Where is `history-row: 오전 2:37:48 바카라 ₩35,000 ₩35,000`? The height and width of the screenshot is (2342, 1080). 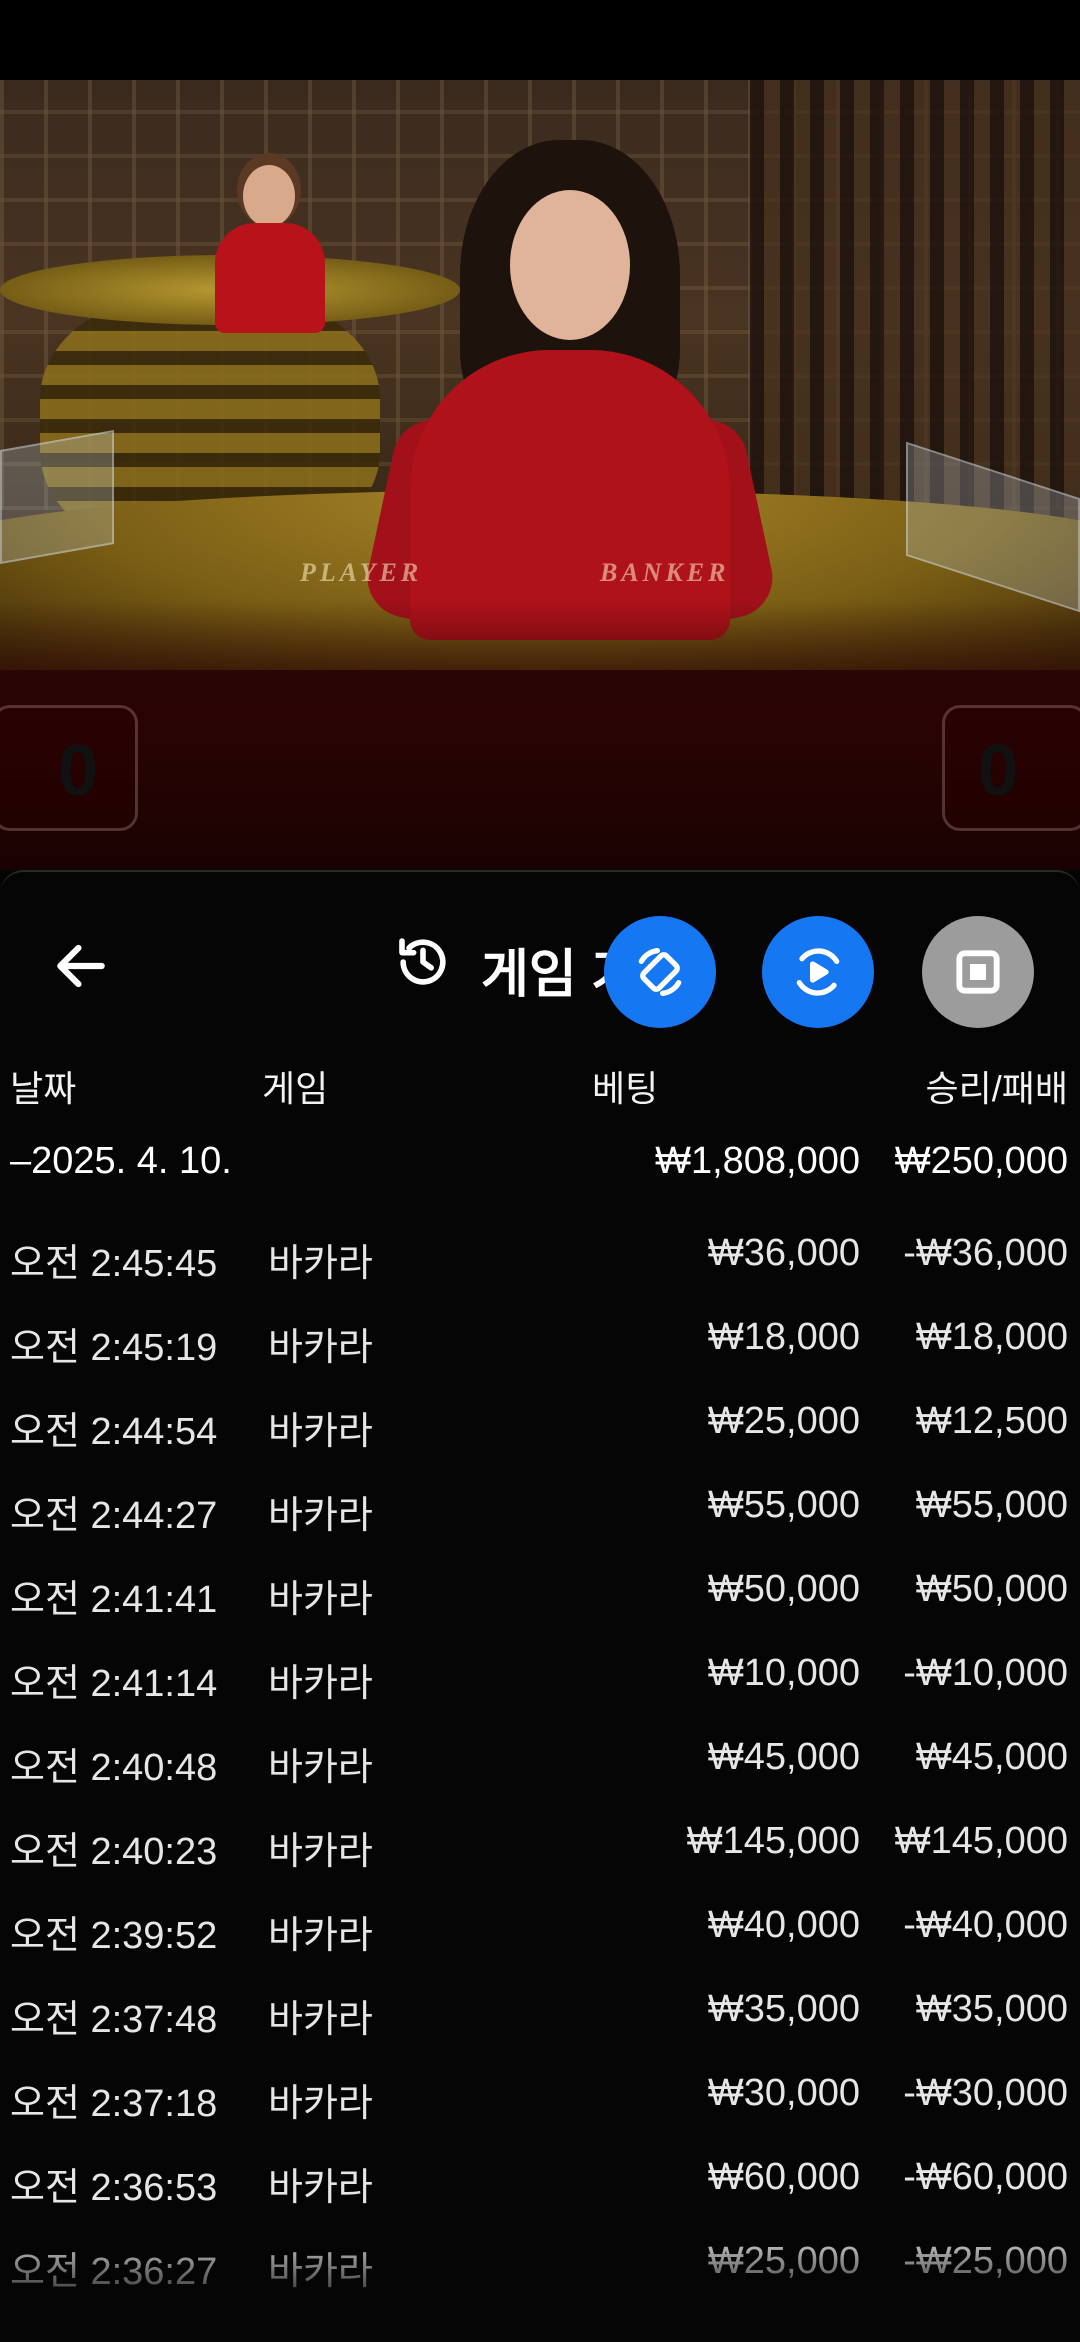 history-row: 오전 2:37:48 바카라 ₩35,000 ₩35,000 is located at coordinates (540, 2026).